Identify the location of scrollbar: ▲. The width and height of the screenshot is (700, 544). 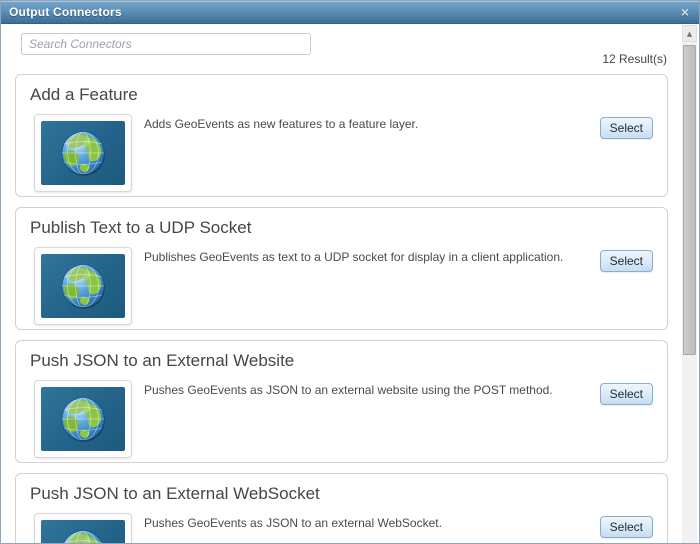
(689, 284).